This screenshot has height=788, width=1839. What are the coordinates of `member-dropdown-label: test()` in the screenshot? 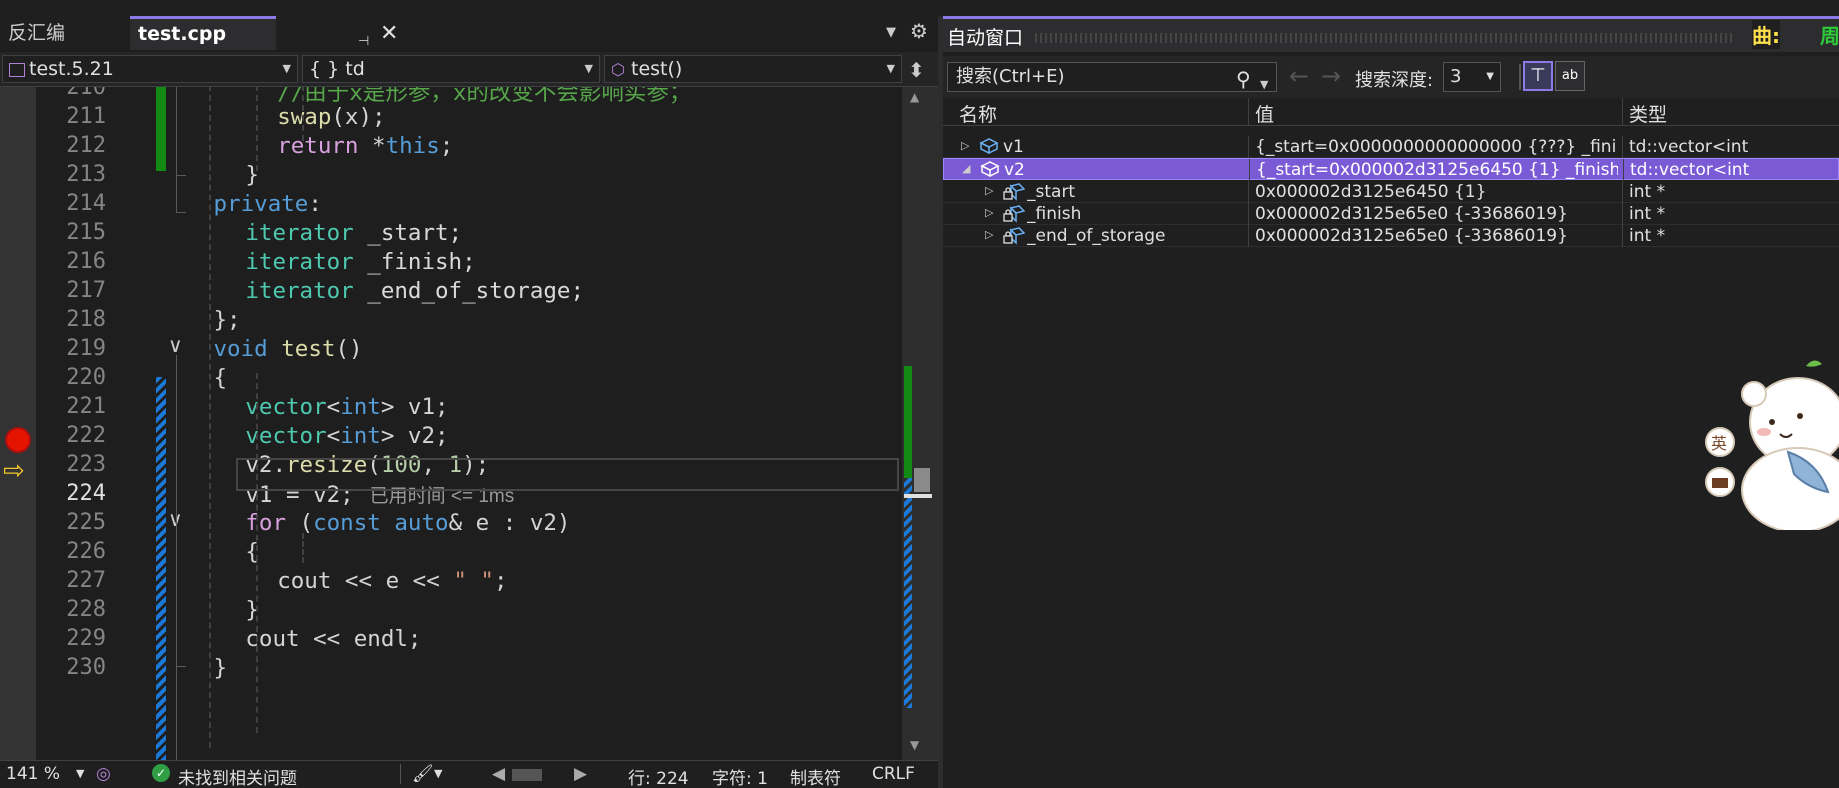 It's located at (657, 69).